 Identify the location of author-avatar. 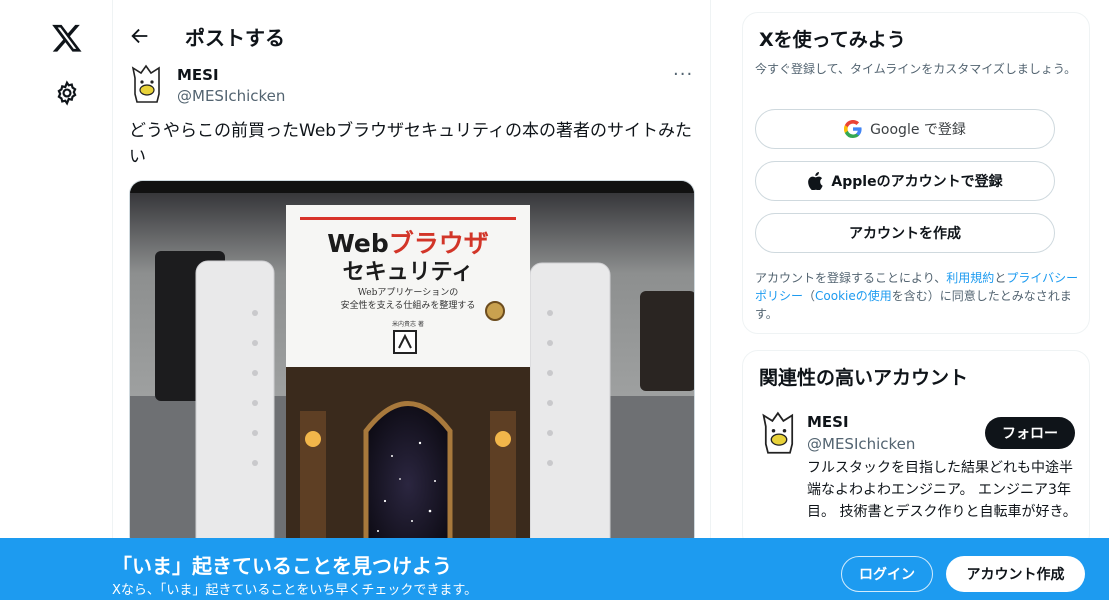
(147, 84).